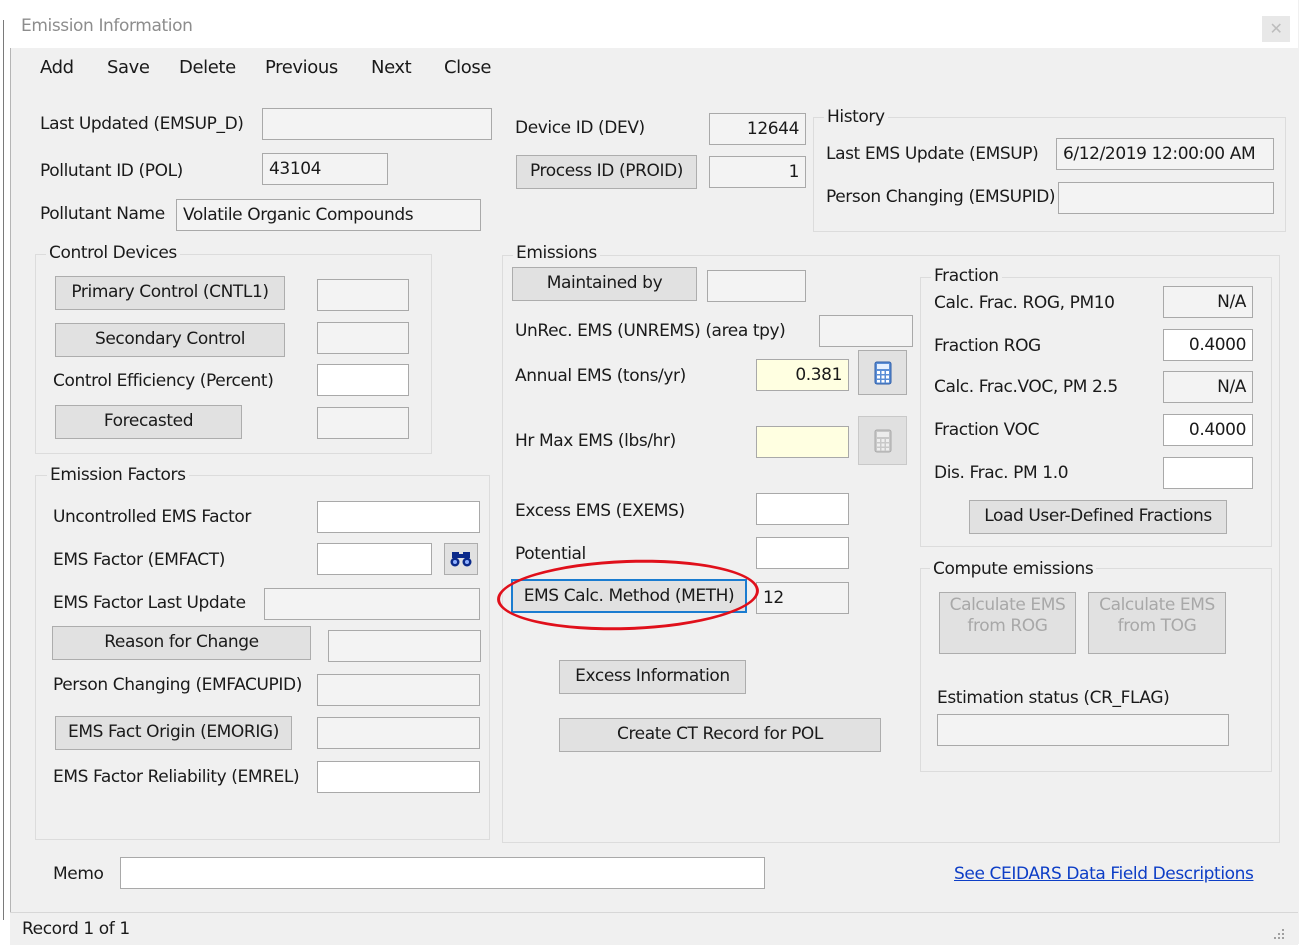 This screenshot has height=946, width=1299. I want to click on annual-ems-label: Annual EMS (tons/yr), so click(600, 376).